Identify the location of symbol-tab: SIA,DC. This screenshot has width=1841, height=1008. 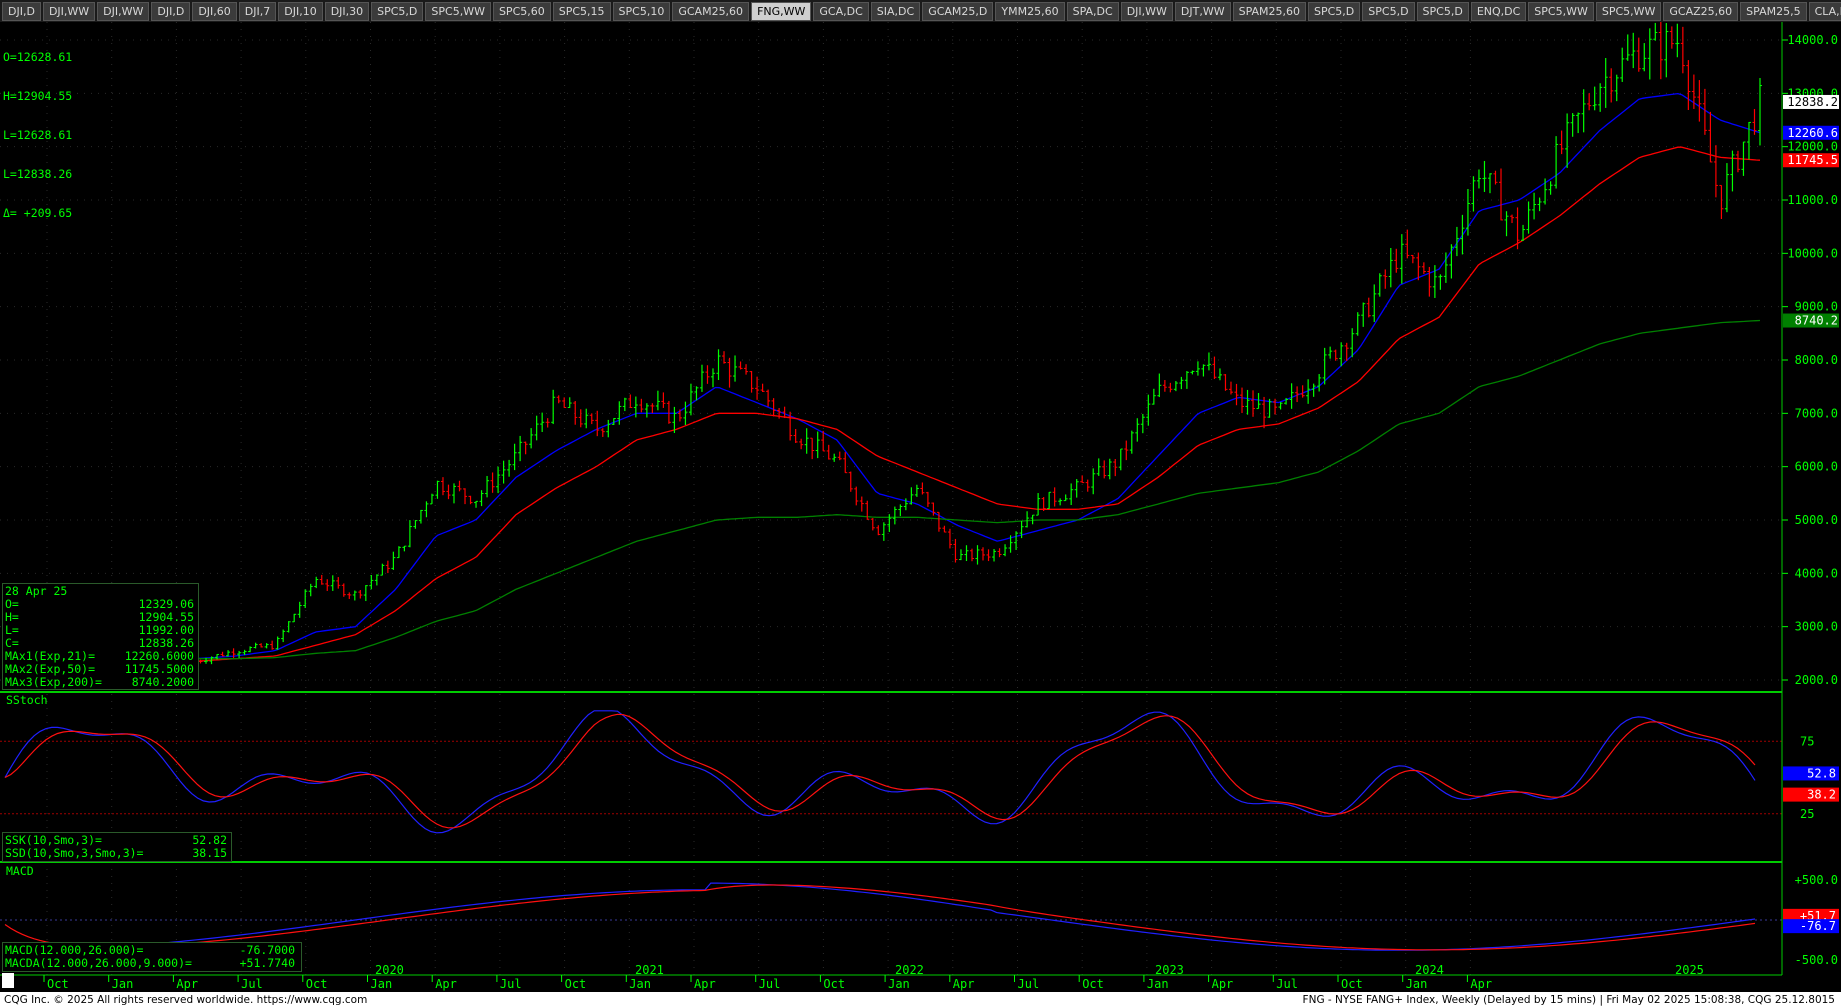
(895, 11).